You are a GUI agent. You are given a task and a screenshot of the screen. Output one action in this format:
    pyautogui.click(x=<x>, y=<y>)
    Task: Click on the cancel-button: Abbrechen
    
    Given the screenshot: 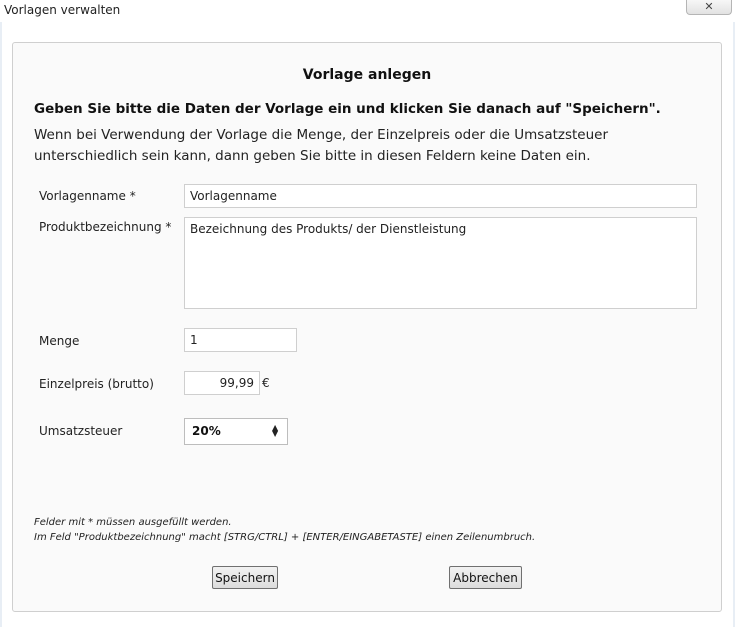 What is the action you would take?
    pyautogui.click(x=485, y=577)
    